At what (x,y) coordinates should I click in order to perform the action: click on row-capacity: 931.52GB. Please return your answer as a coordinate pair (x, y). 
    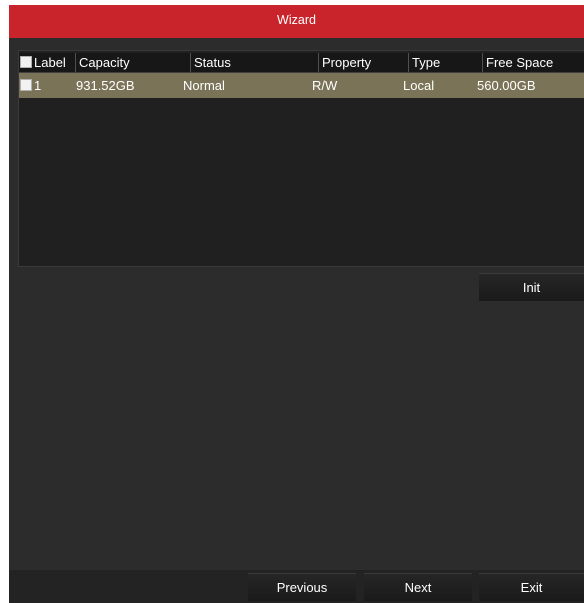
    Looking at the image, I should click on (105, 85).